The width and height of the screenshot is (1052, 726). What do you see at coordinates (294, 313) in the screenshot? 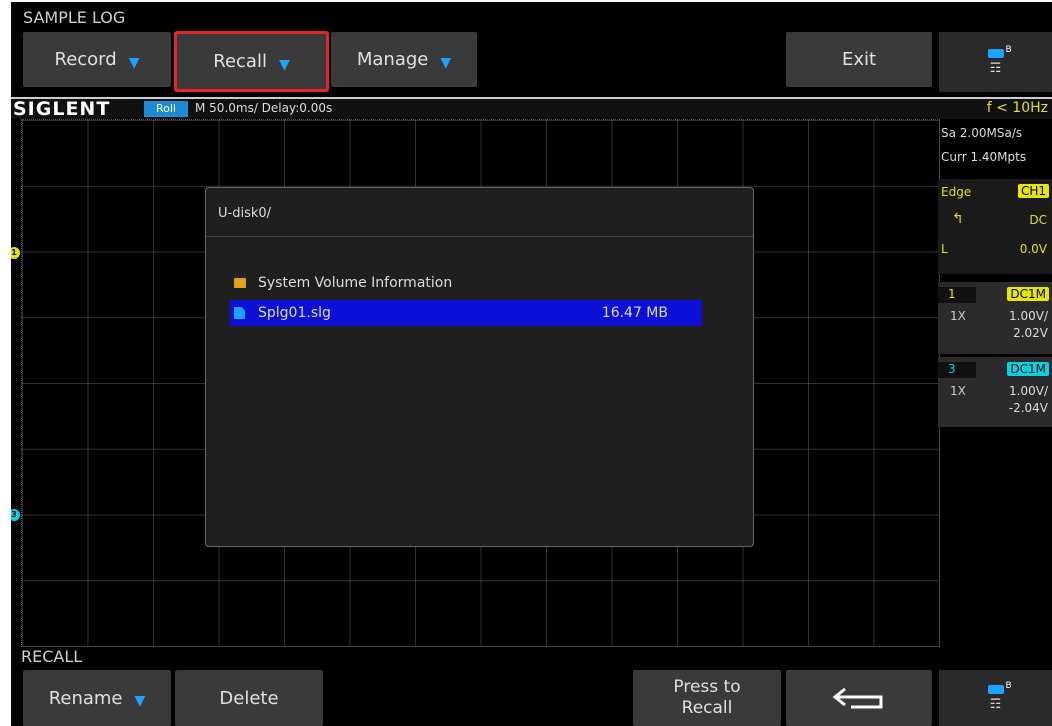
I see `file-name: Splg01.slg` at bounding box center [294, 313].